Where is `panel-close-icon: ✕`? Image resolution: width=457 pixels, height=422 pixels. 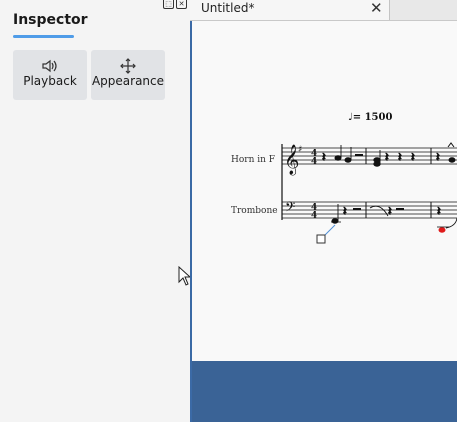 panel-close-icon: ✕ is located at coordinates (181, 4).